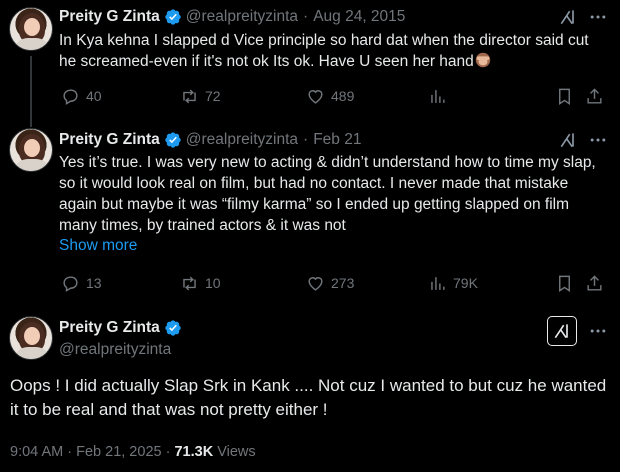  I want to click on retweet-button: 72, so click(200, 96).